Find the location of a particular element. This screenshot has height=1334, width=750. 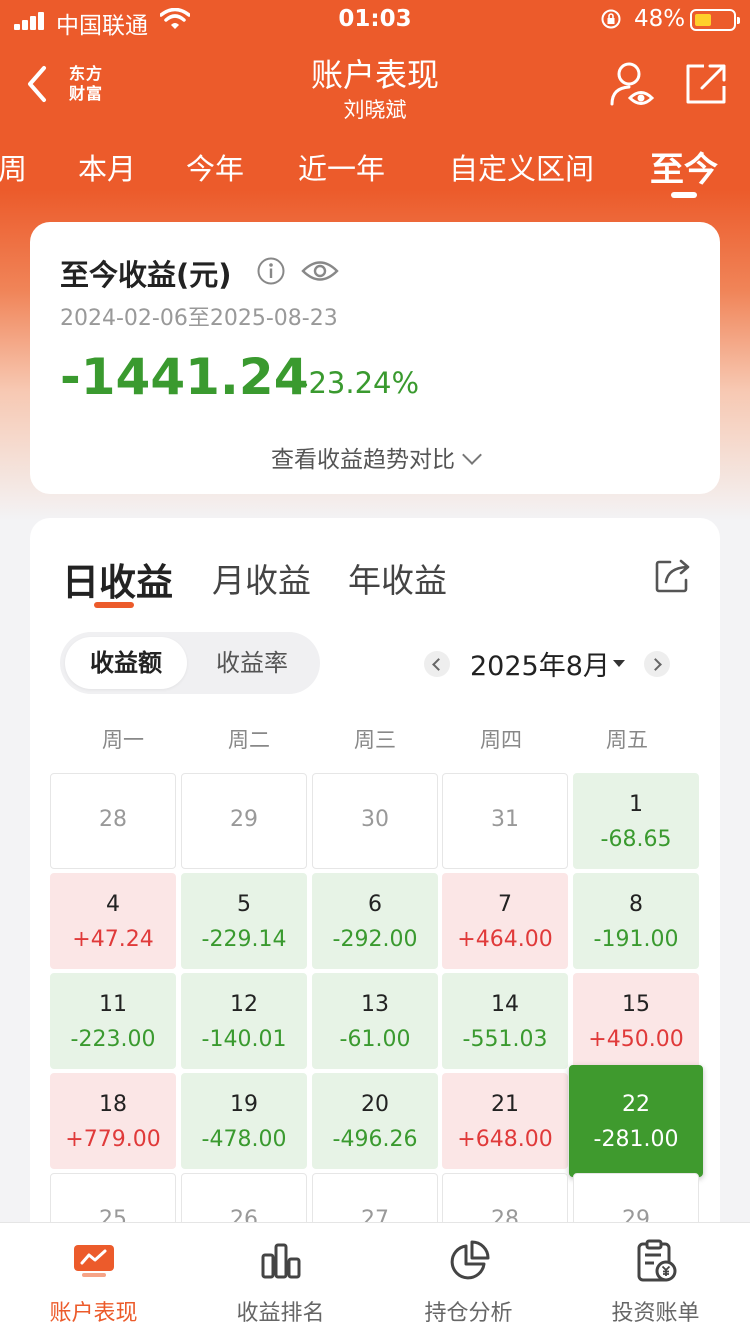

share-out-icon is located at coordinates (706, 84).